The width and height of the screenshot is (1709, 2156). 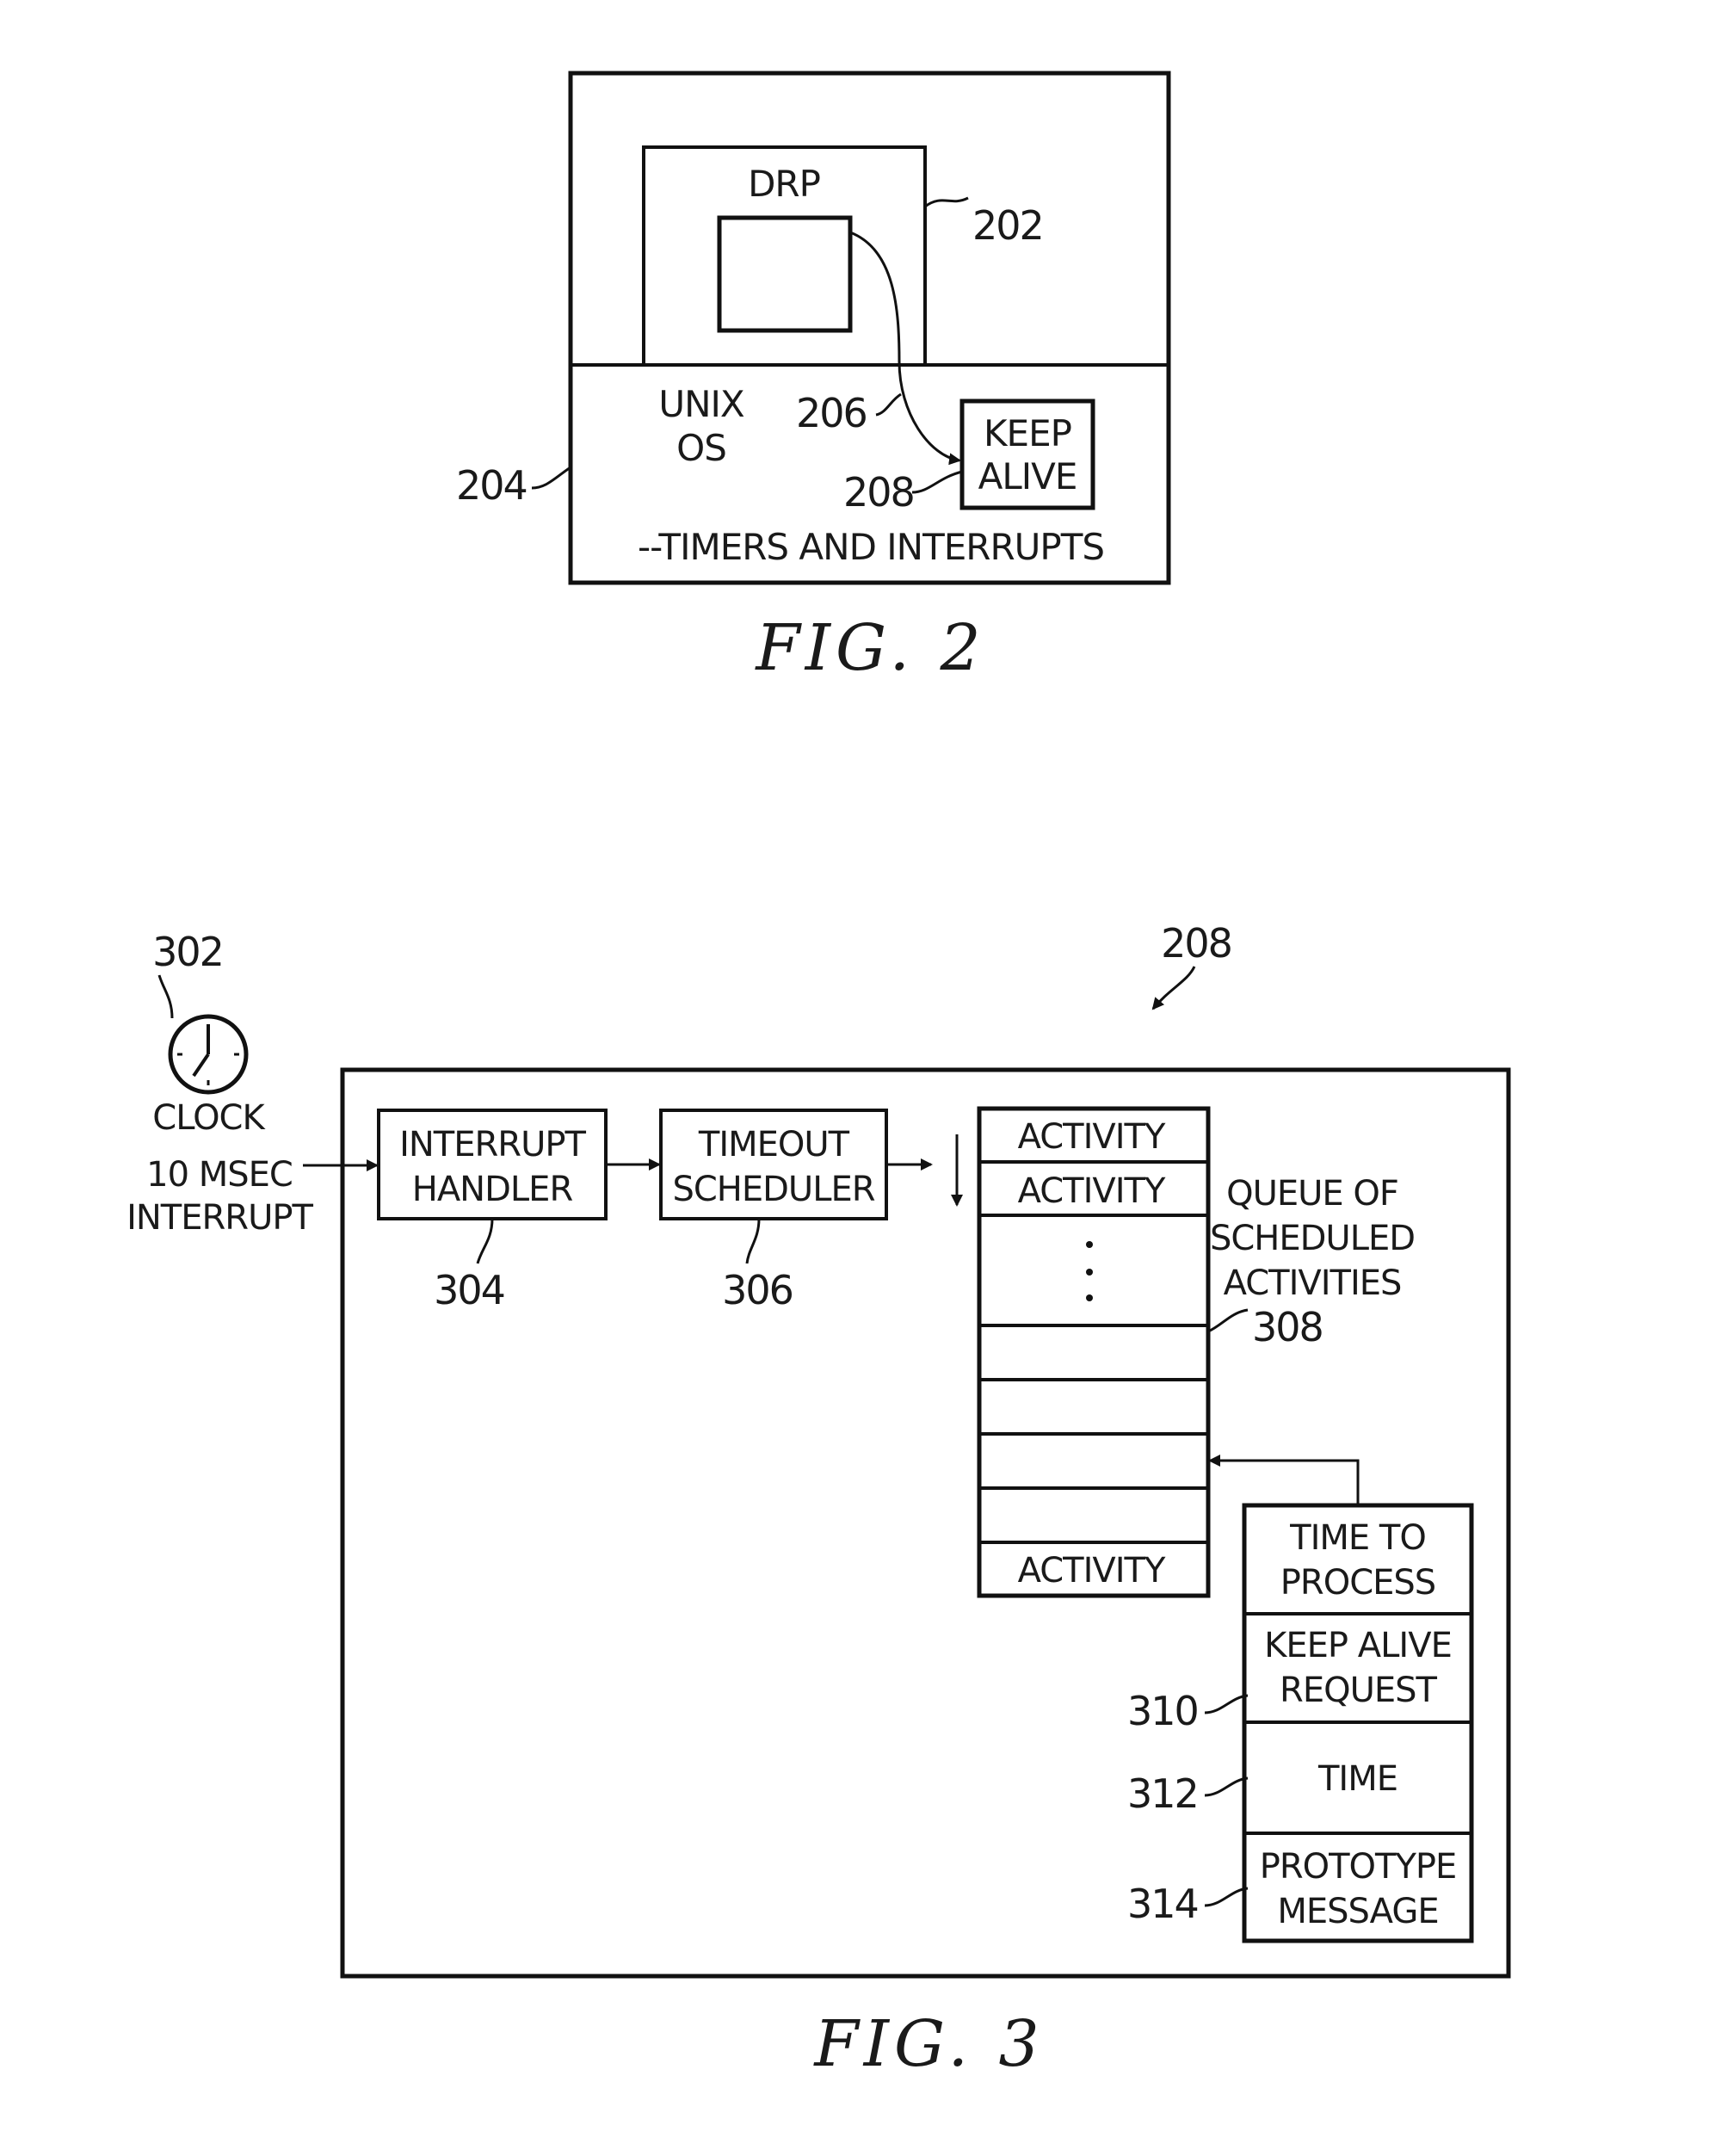 What do you see at coordinates (1027, 433) in the screenshot?
I see `keepalive-label-line1: KEEP` at bounding box center [1027, 433].